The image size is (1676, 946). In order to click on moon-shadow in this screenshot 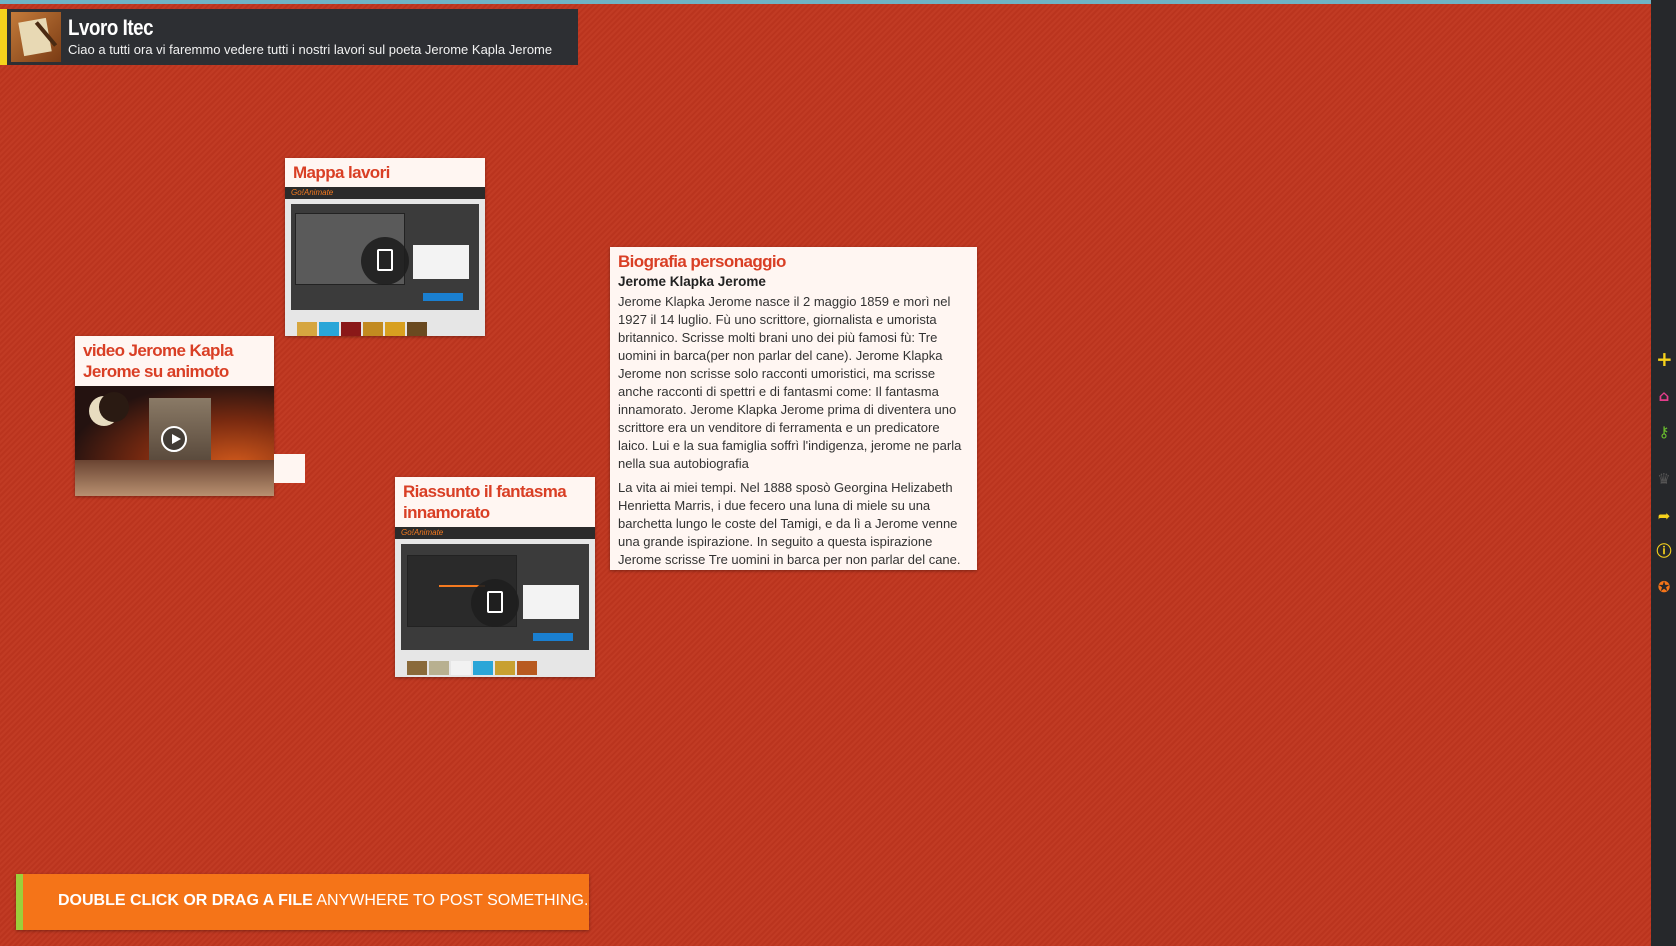, I will do `click(114, 407)`.